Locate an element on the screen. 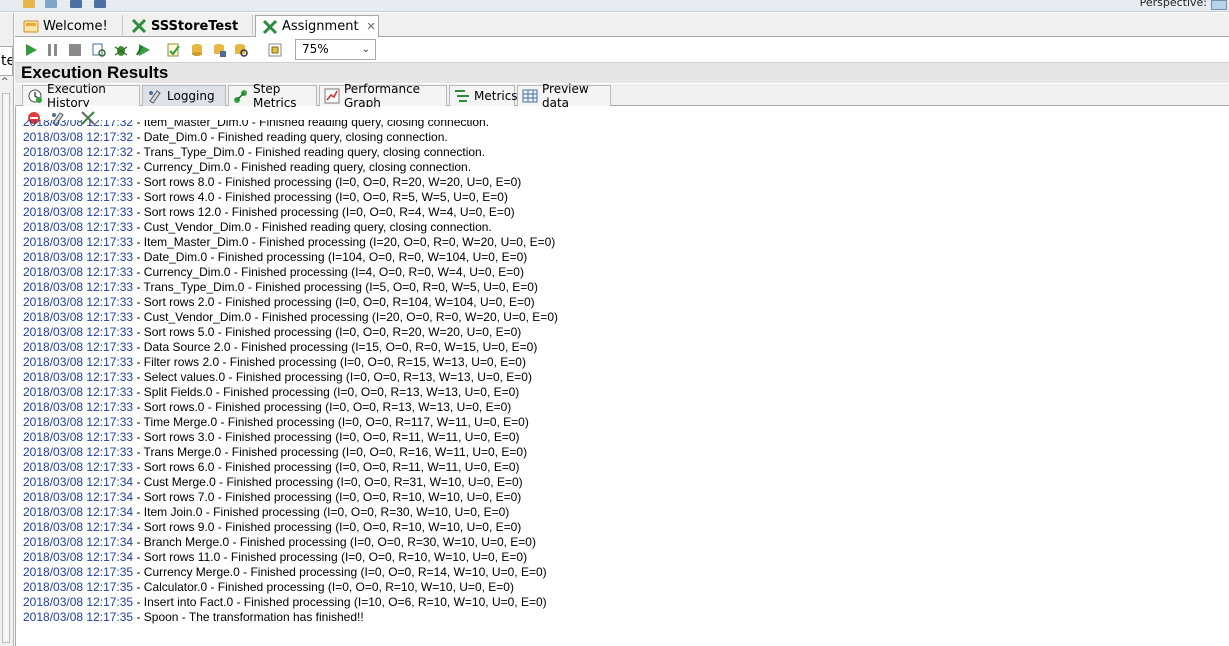 Image resolution: width=1229 pixels, height=646 pixels. close-icon: ✕ is located at coordinates (371, 26).